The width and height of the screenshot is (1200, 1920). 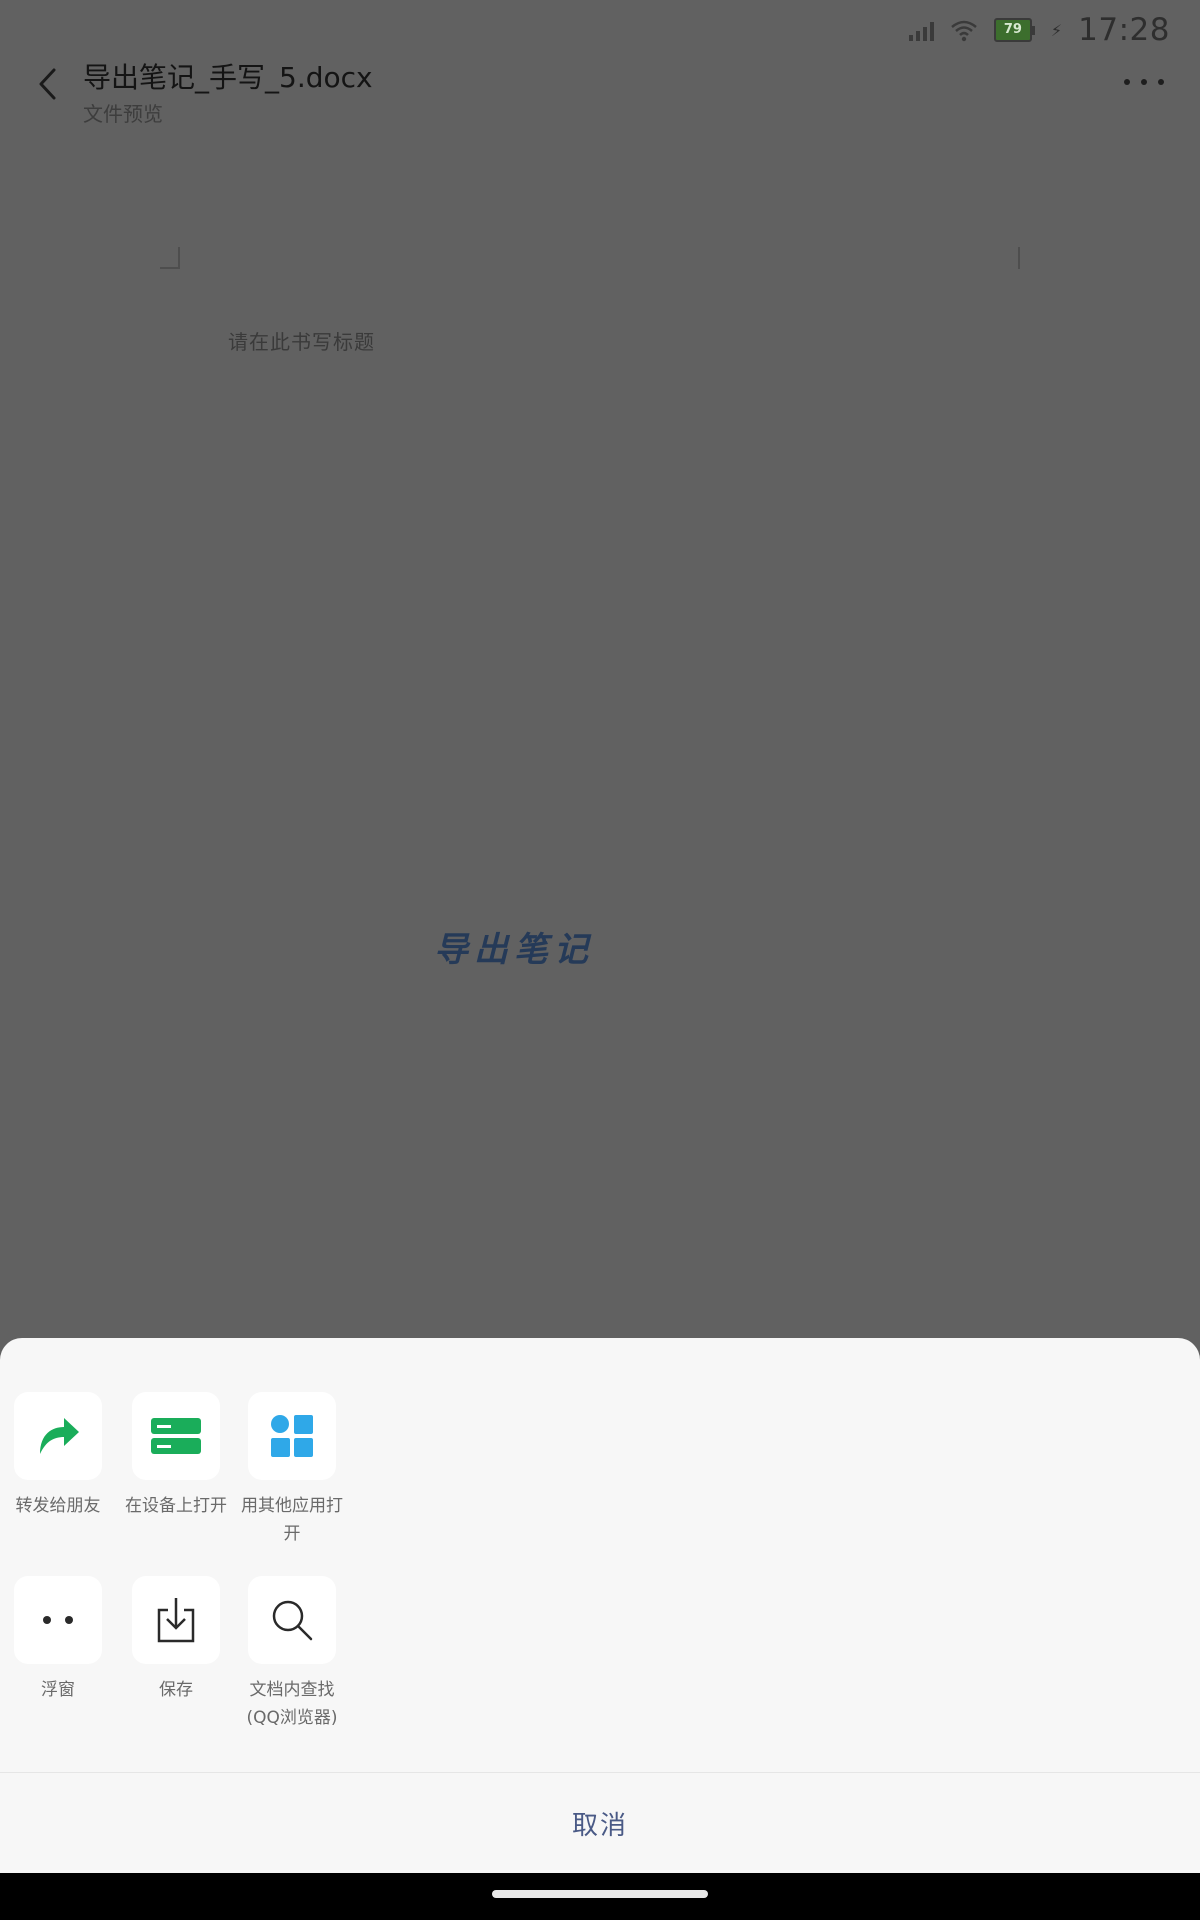 I want to click on more-options-button, so click(x=1144, y=82).